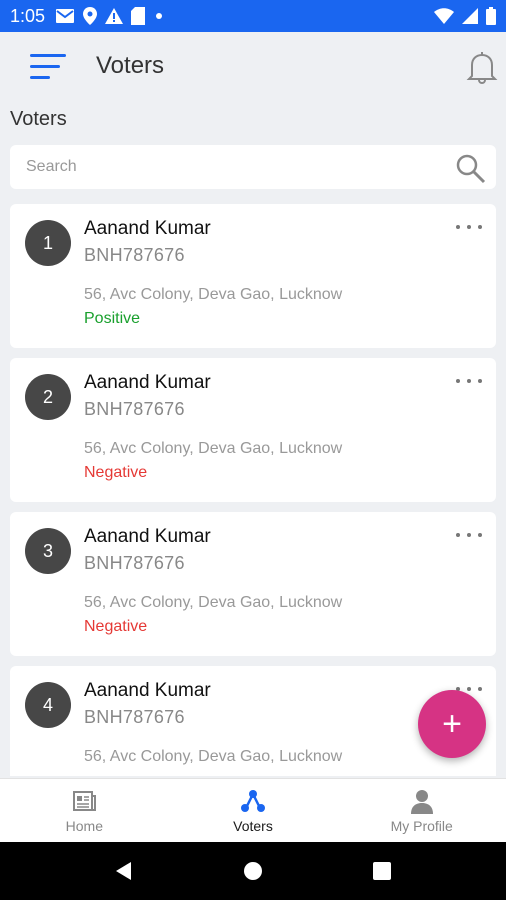 The image size is (506, 900). I want to click on nav-item-voters: Voters, so click(253, 810).